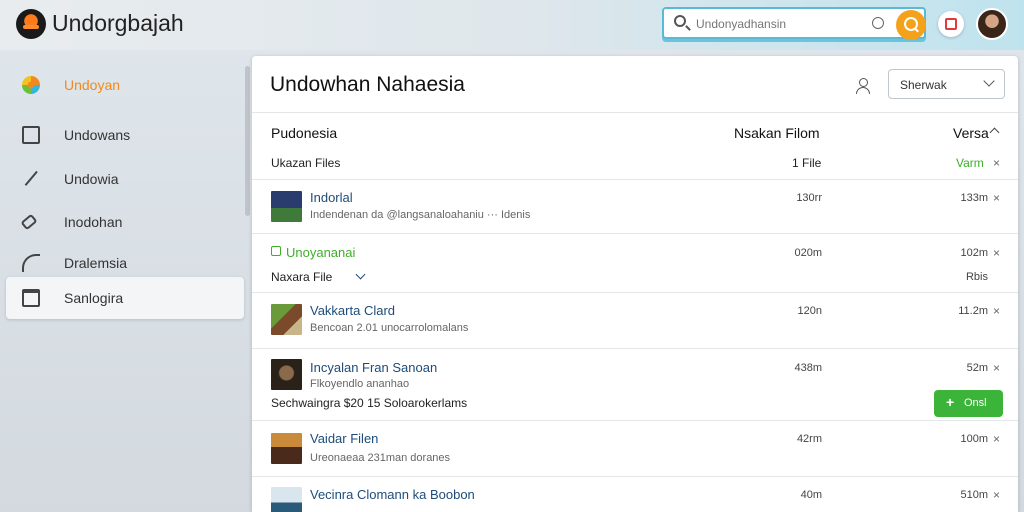 The width and height of the screenshot is (1024, 512). Describe the element at coordinates (680, 21) in the screenshot. I see `search-icon` at that location.